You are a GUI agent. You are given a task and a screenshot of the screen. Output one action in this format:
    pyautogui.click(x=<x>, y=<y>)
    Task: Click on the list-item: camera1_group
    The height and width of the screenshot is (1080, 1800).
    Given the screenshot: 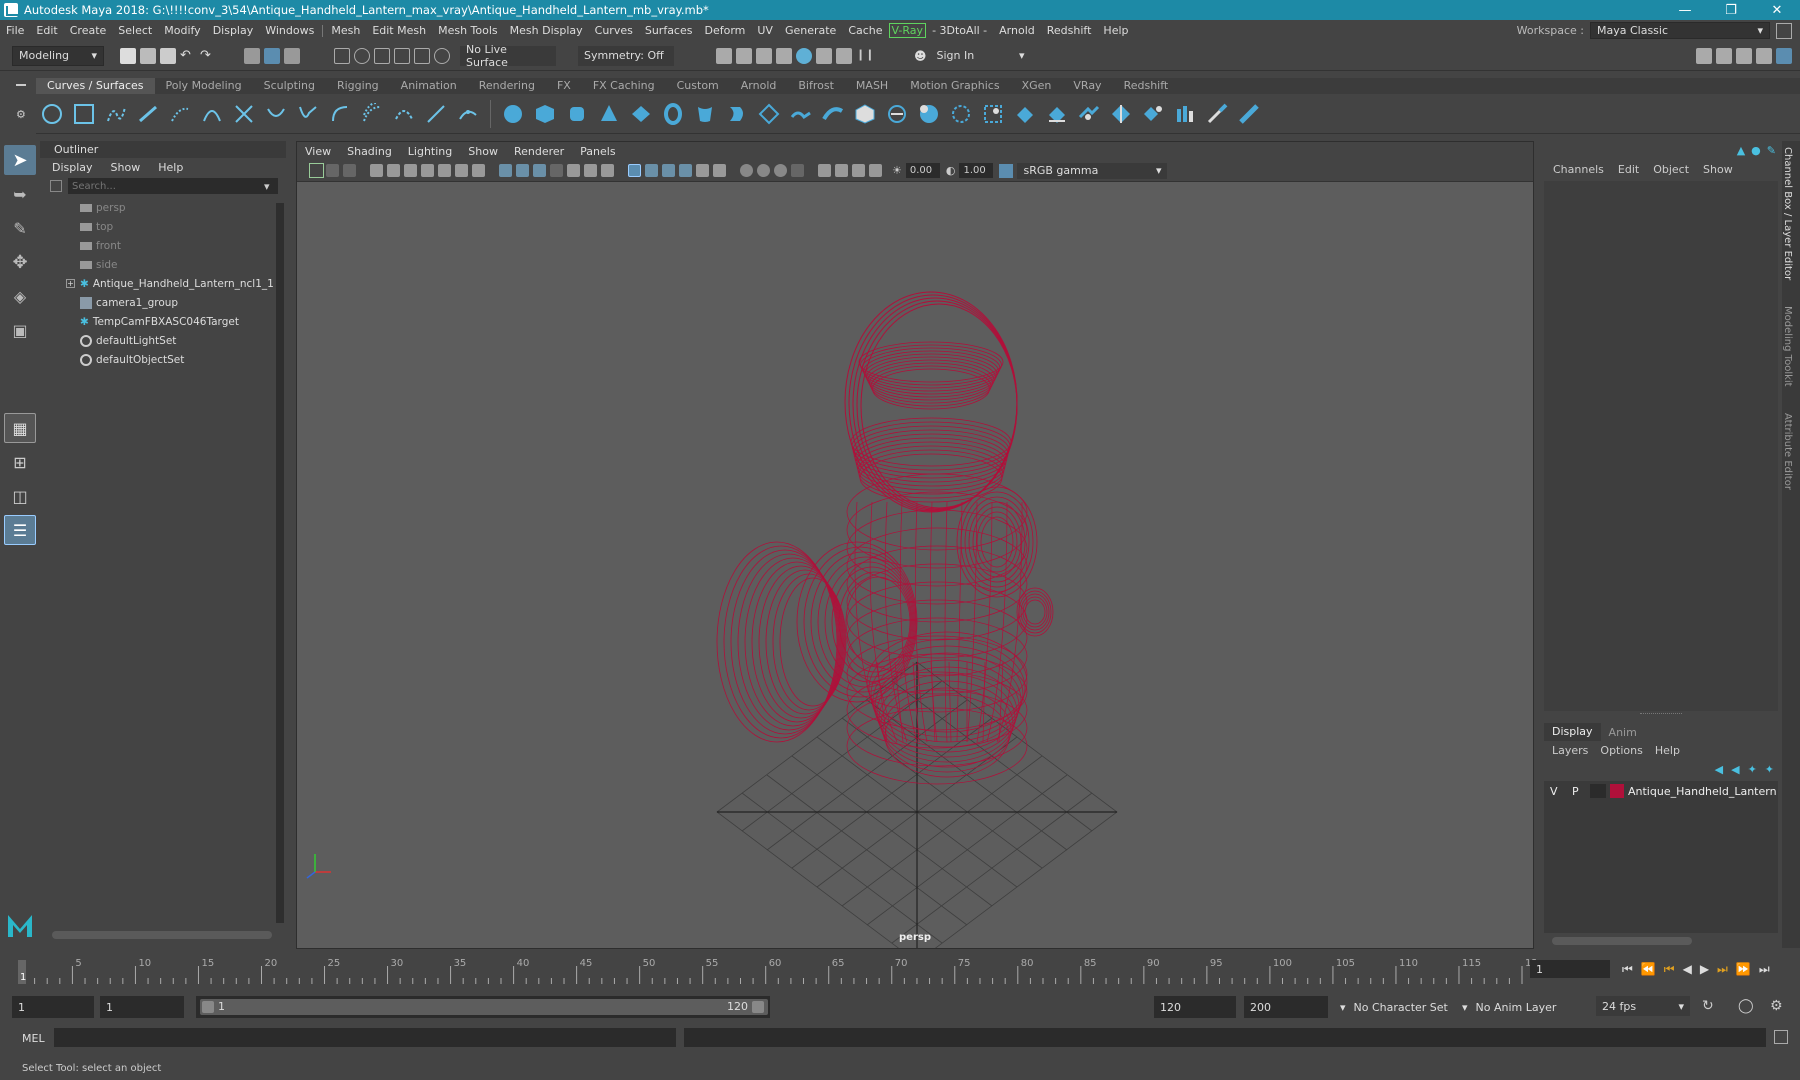 What is the action you would take?
    pyautogui.click(x=163, y=302)
    